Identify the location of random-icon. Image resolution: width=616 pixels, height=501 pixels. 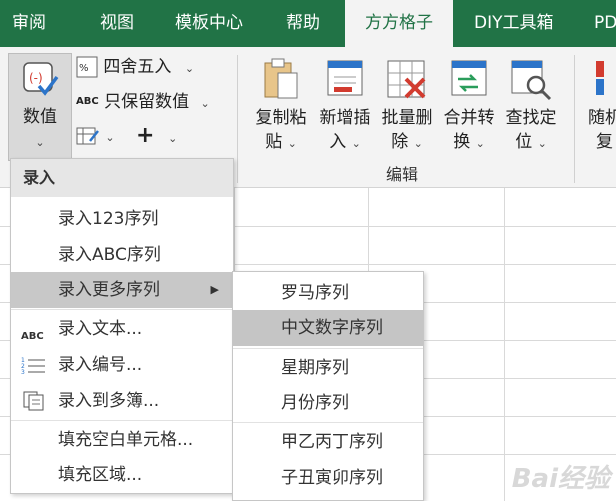
(600, 78).